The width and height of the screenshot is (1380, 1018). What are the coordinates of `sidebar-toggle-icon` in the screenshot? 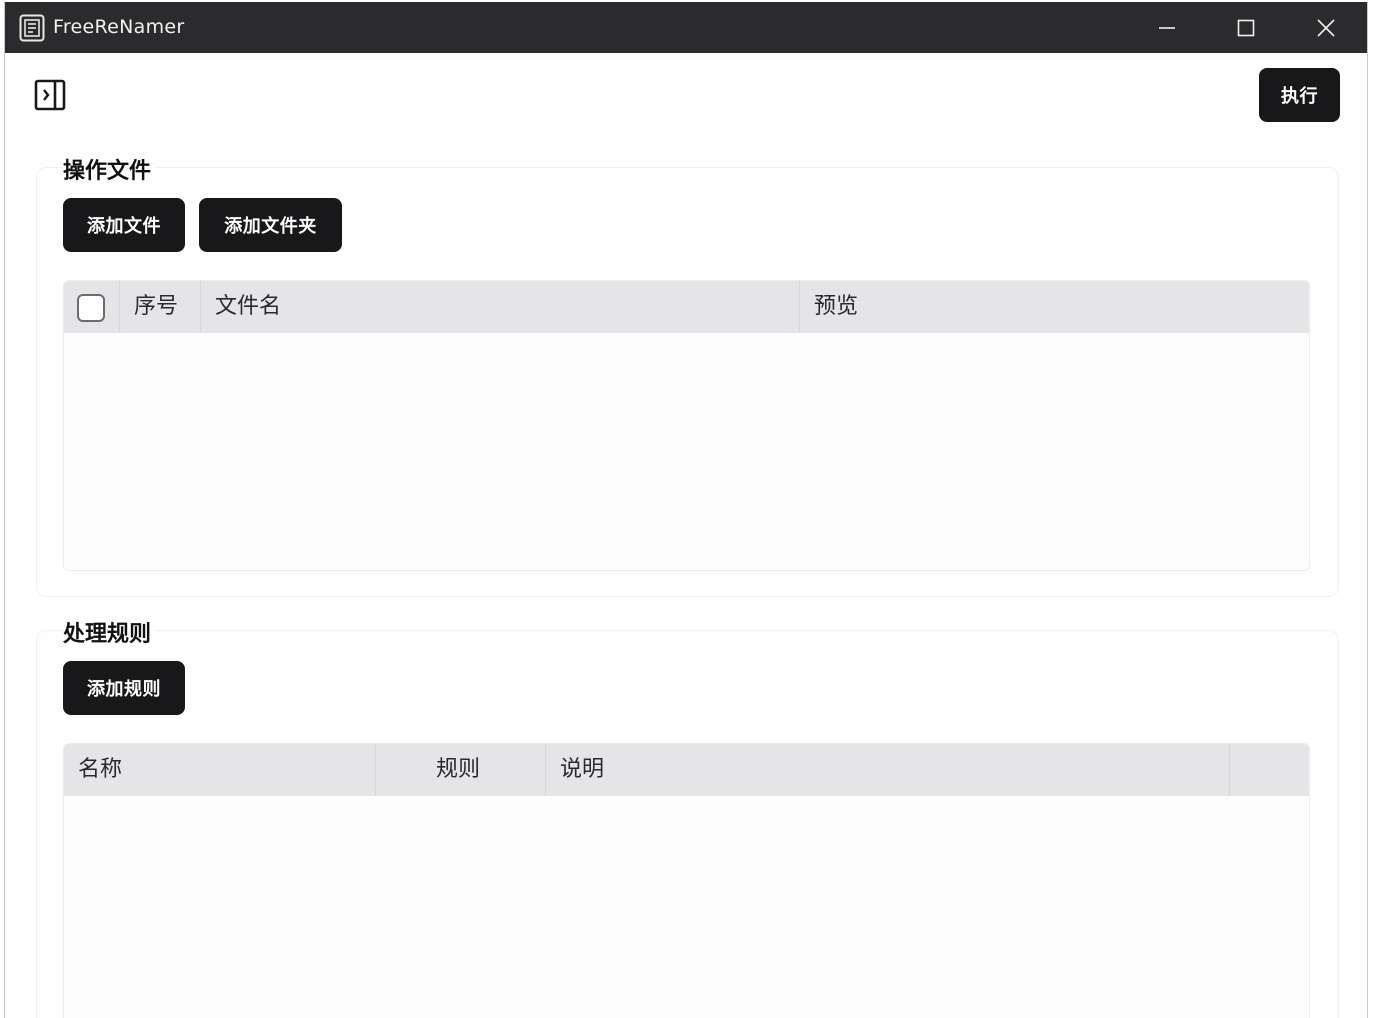 It's located at (50, 95).